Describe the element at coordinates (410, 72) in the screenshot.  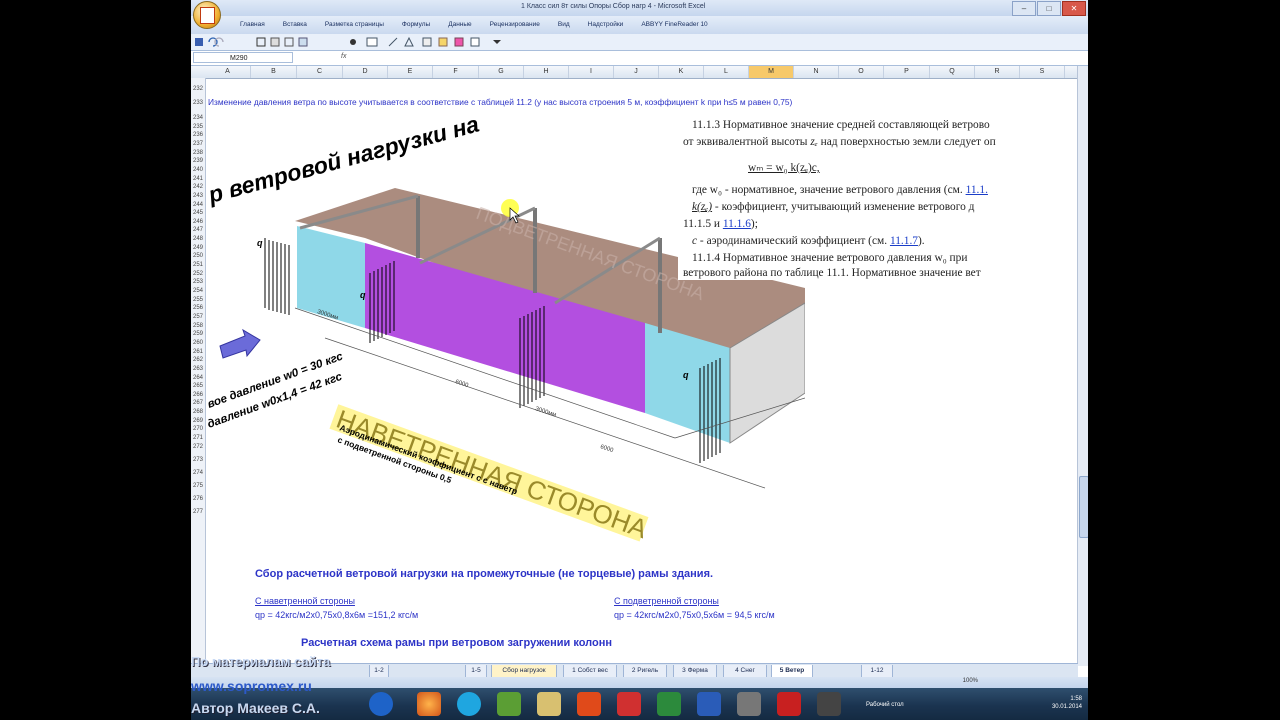
I see `column-header-cell: E` at that location.